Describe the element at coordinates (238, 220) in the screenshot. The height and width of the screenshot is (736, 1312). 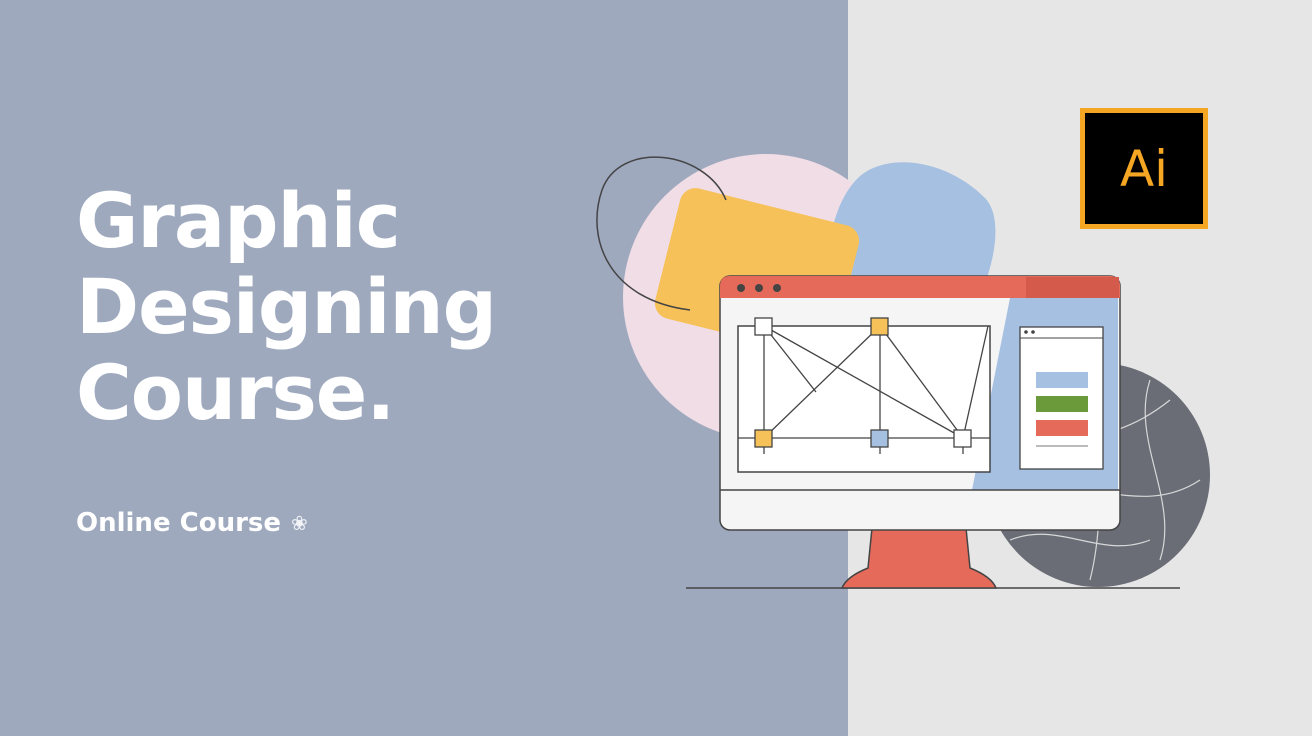
I see `title-line: Graphic` at that location.